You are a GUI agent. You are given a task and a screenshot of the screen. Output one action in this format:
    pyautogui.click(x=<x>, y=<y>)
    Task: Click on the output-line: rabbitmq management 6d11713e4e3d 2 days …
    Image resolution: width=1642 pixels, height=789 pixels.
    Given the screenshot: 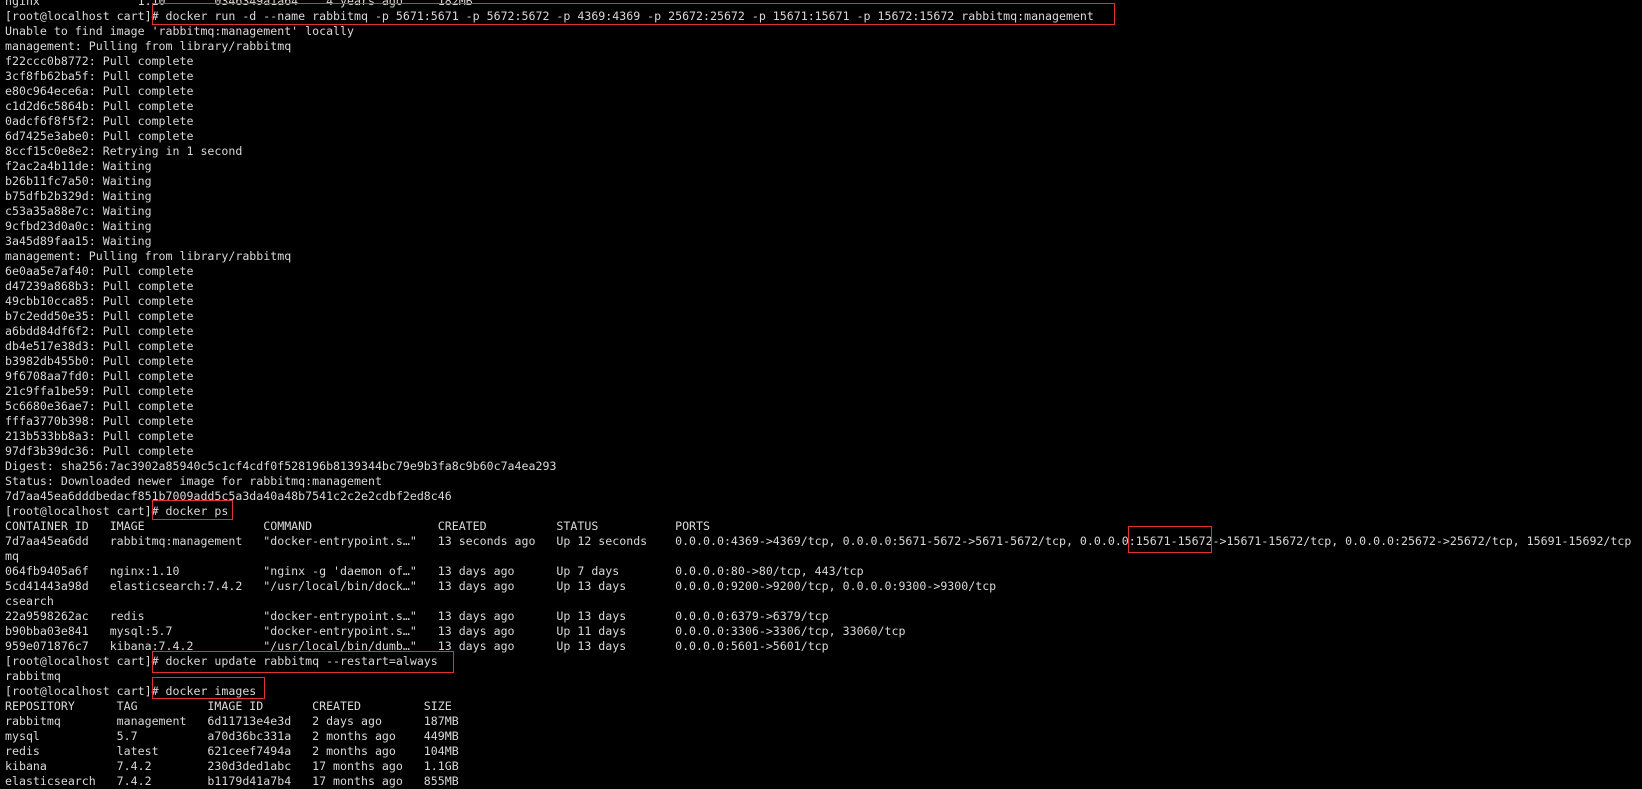 What is the action you would take?
    pyautogui.click(x=232, y=721)
    